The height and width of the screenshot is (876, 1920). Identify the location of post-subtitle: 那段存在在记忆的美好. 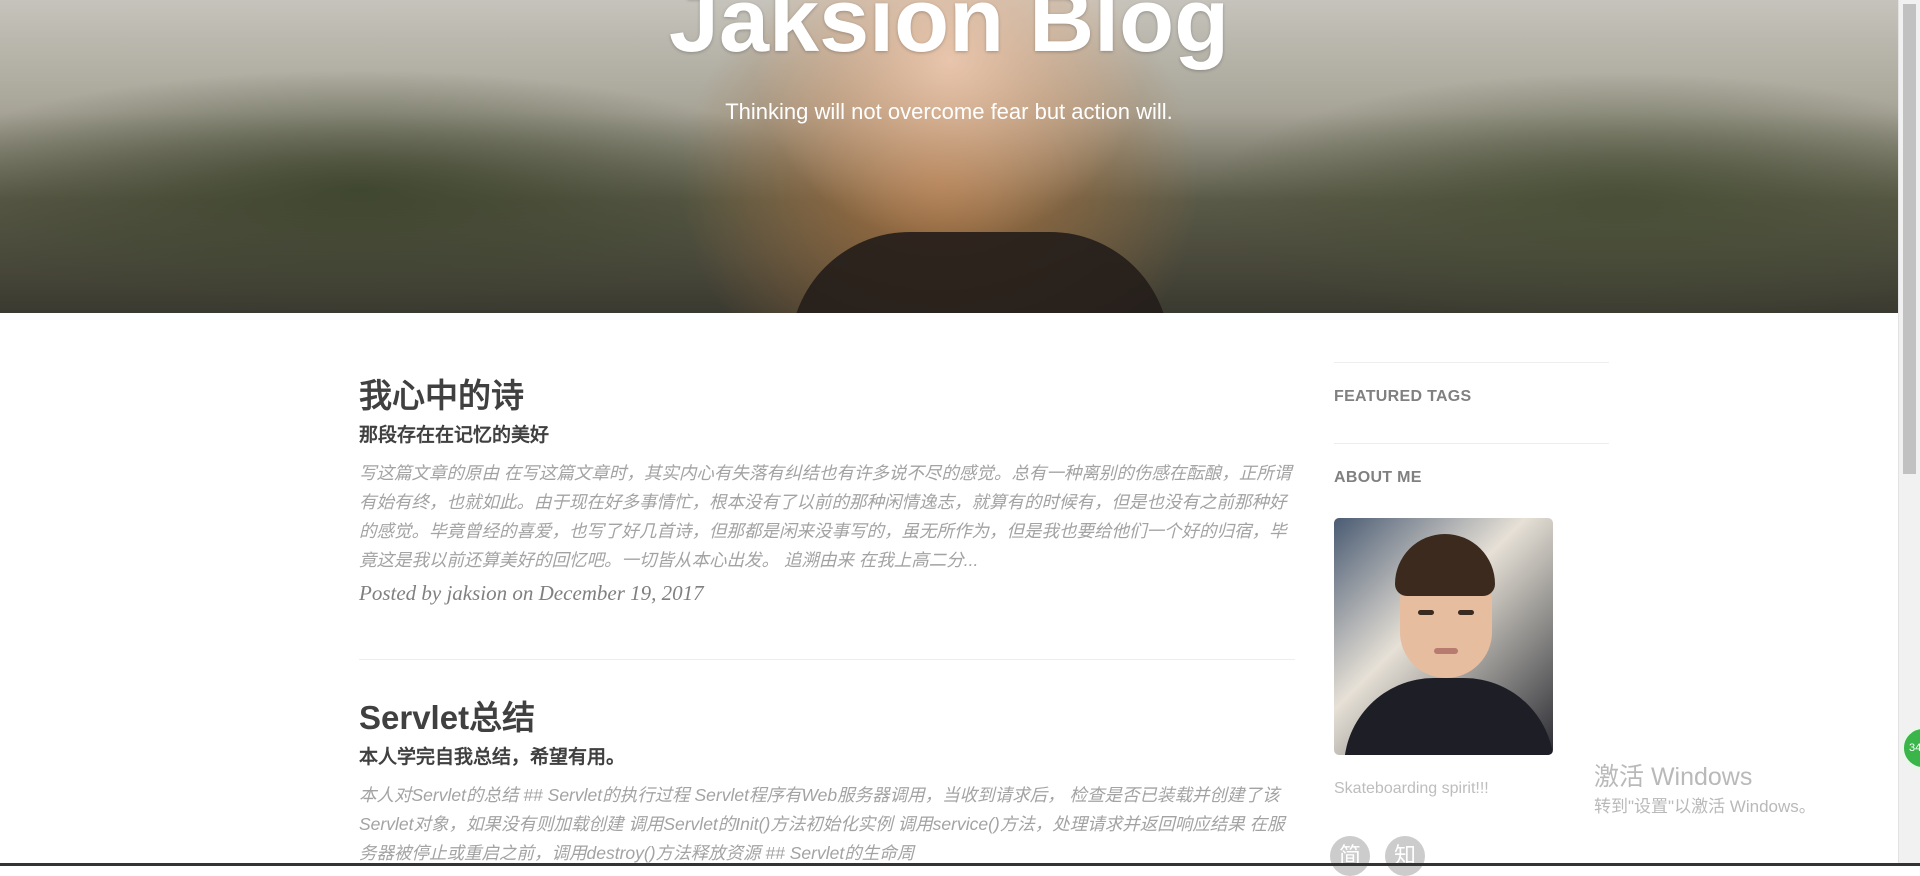
(827, 436).